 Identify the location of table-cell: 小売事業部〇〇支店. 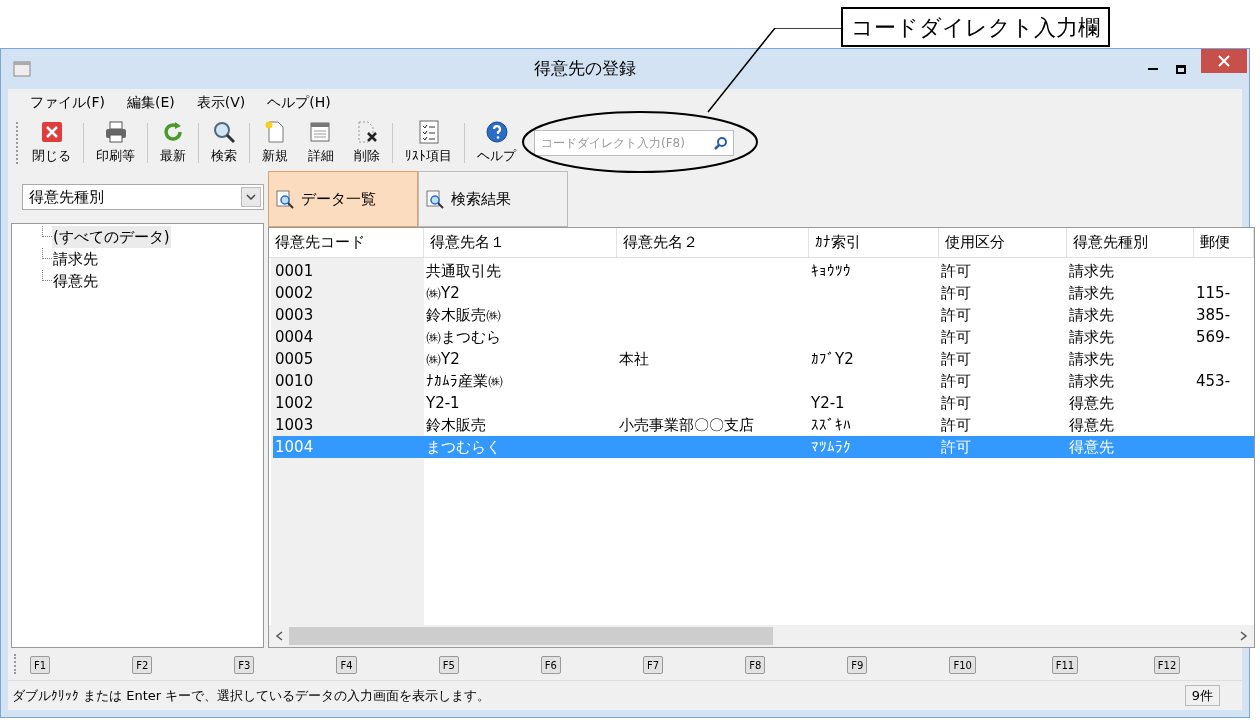
(686, 424).